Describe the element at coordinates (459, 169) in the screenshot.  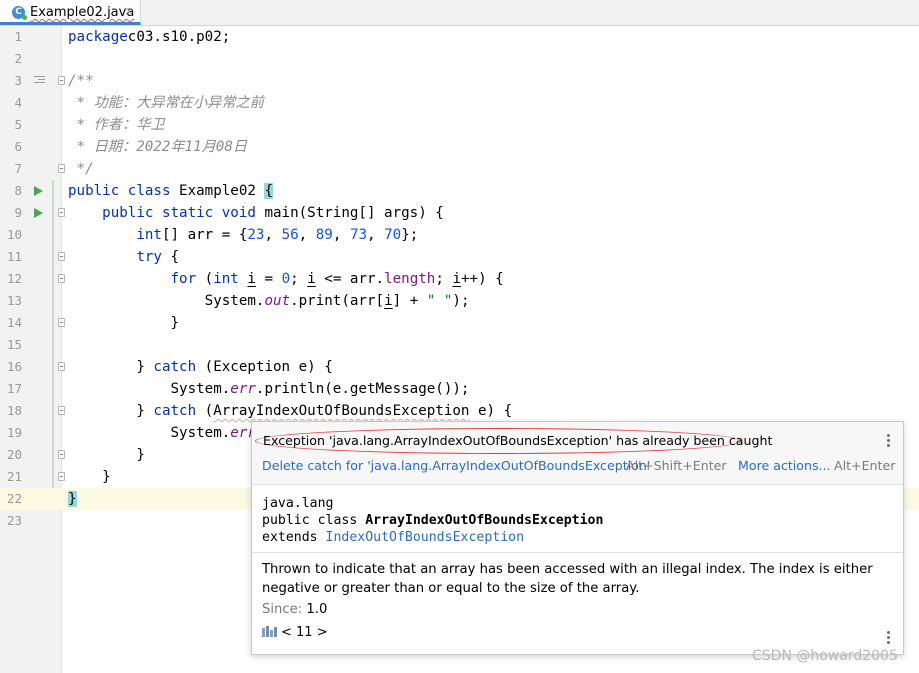
I see `code-line: 7 */` at that location.